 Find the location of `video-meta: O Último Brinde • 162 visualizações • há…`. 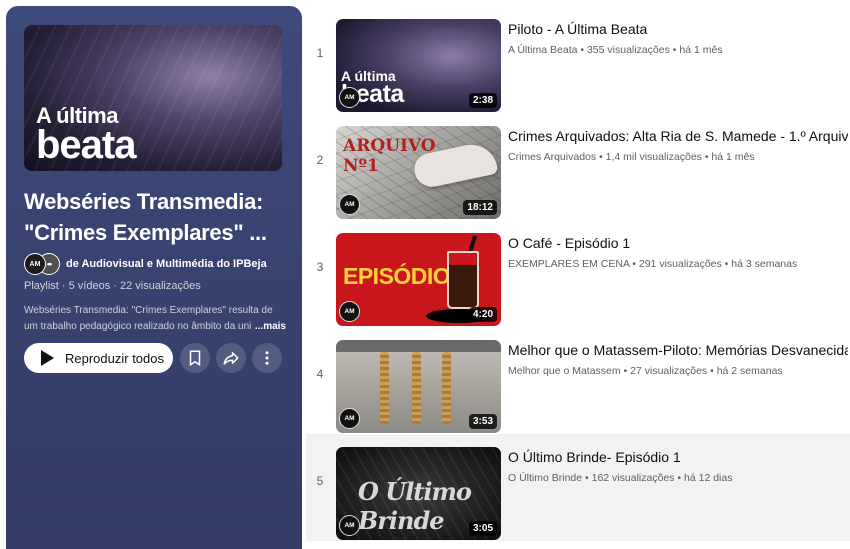

video-meta: O Último Brinde • 162 visualizações • há… is located at coordinates (620, 478).